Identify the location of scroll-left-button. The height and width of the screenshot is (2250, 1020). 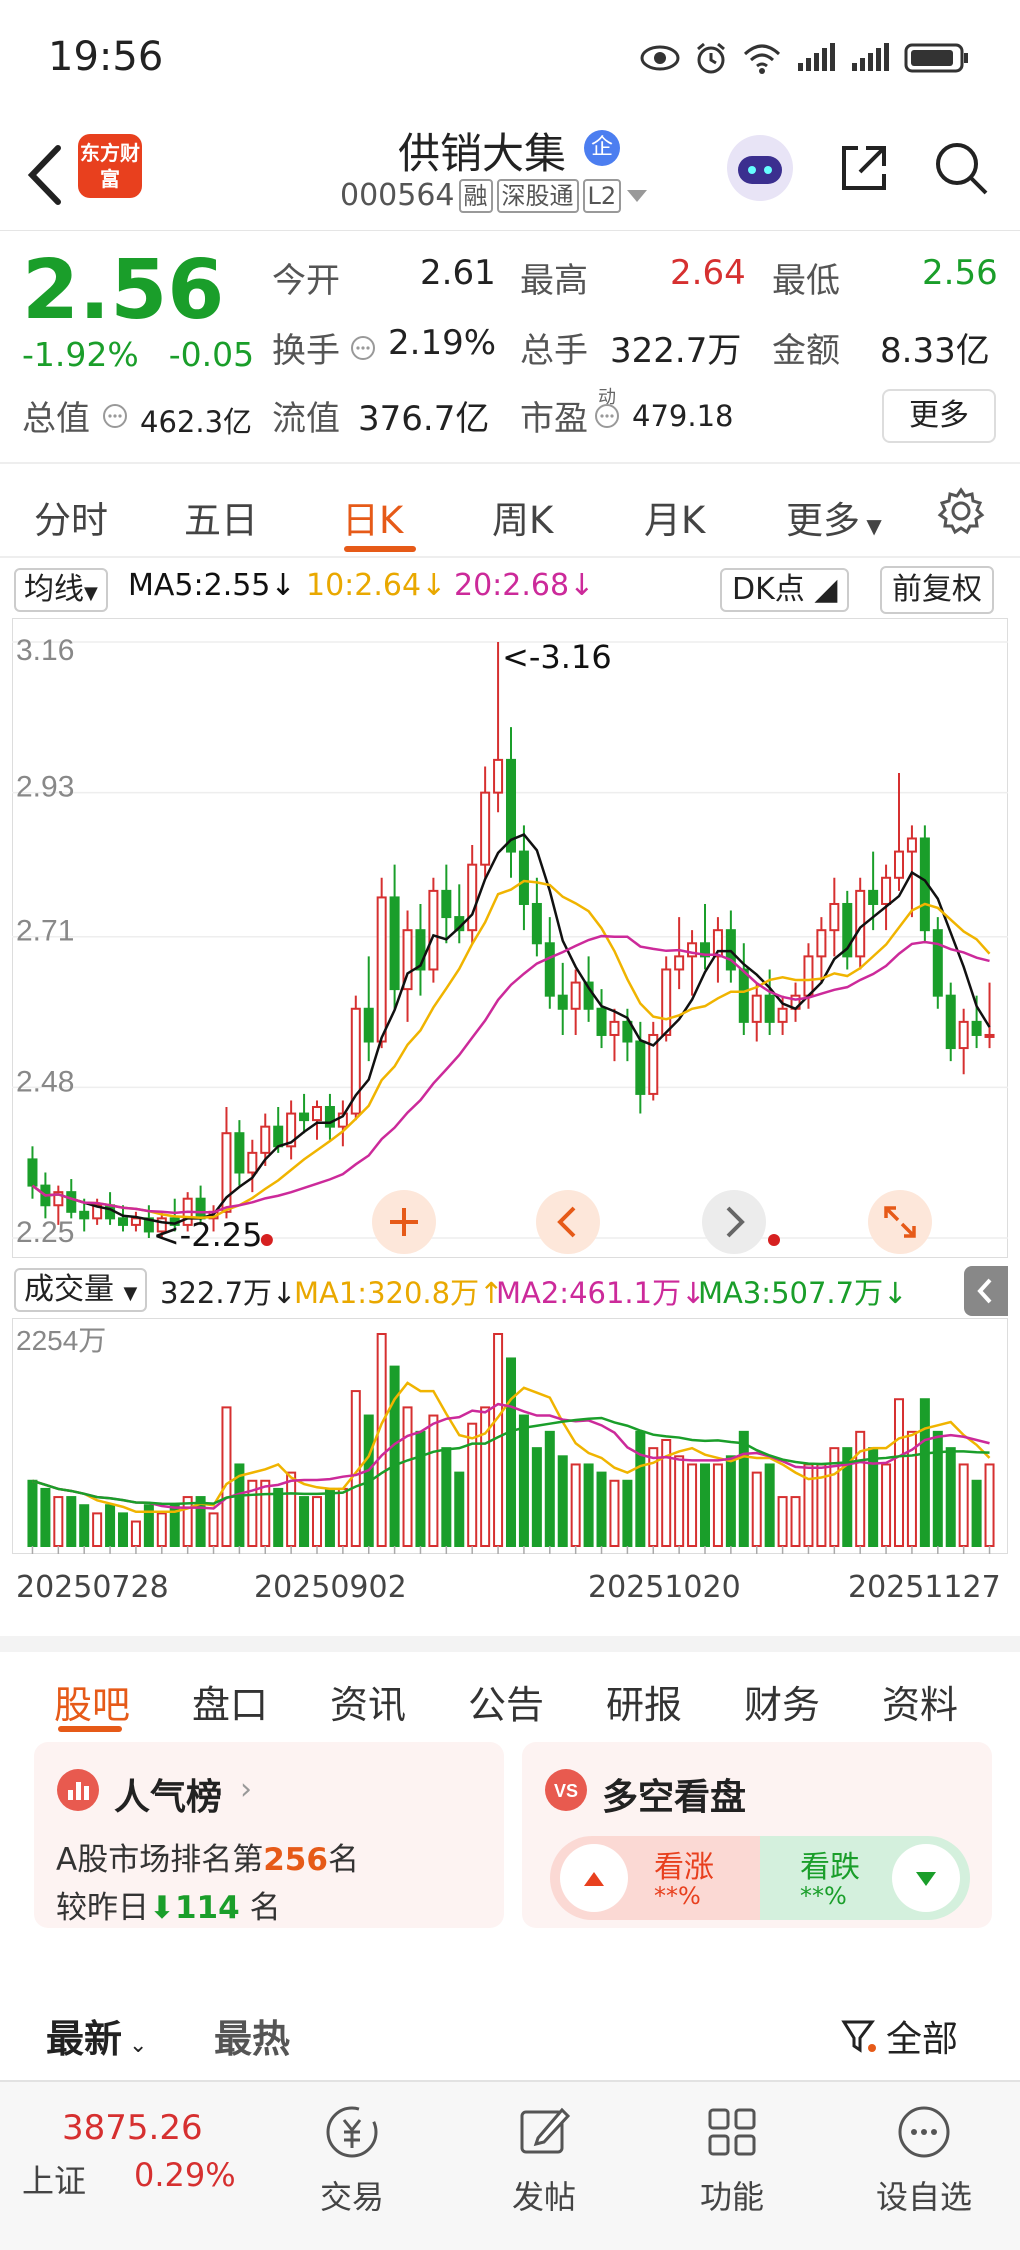
(568, 1222).